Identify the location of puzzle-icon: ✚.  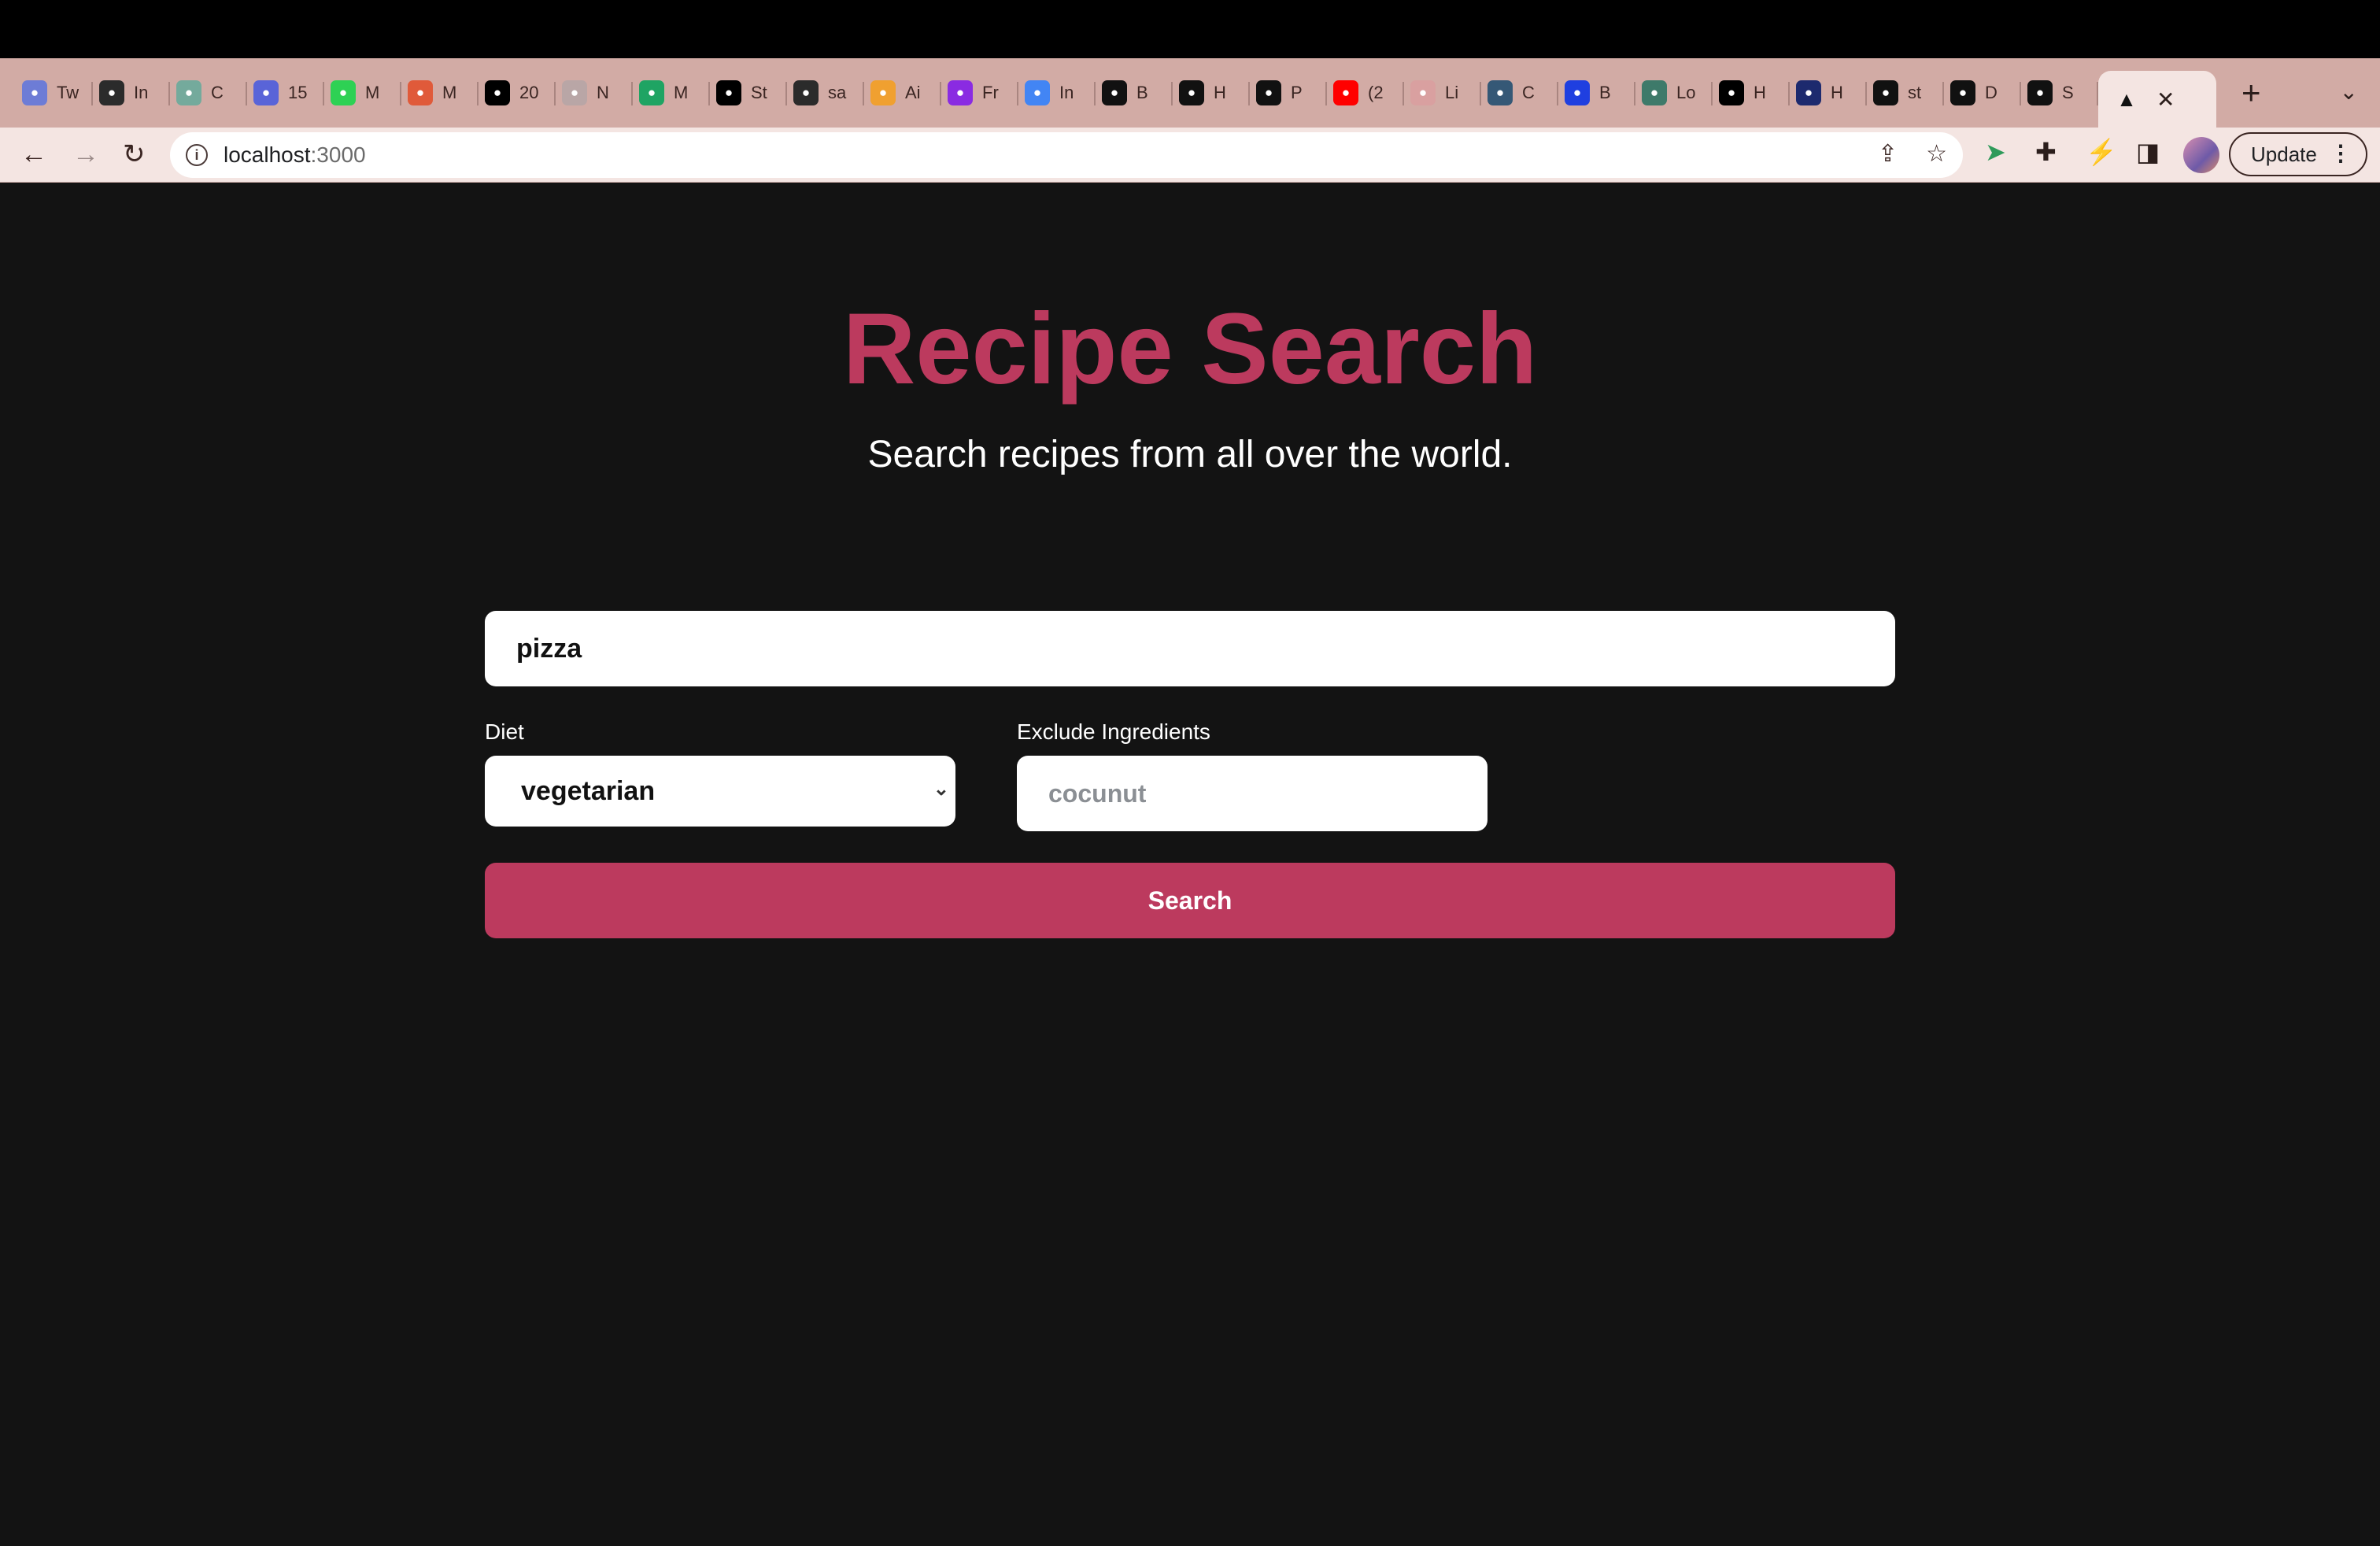
(2046, 152).